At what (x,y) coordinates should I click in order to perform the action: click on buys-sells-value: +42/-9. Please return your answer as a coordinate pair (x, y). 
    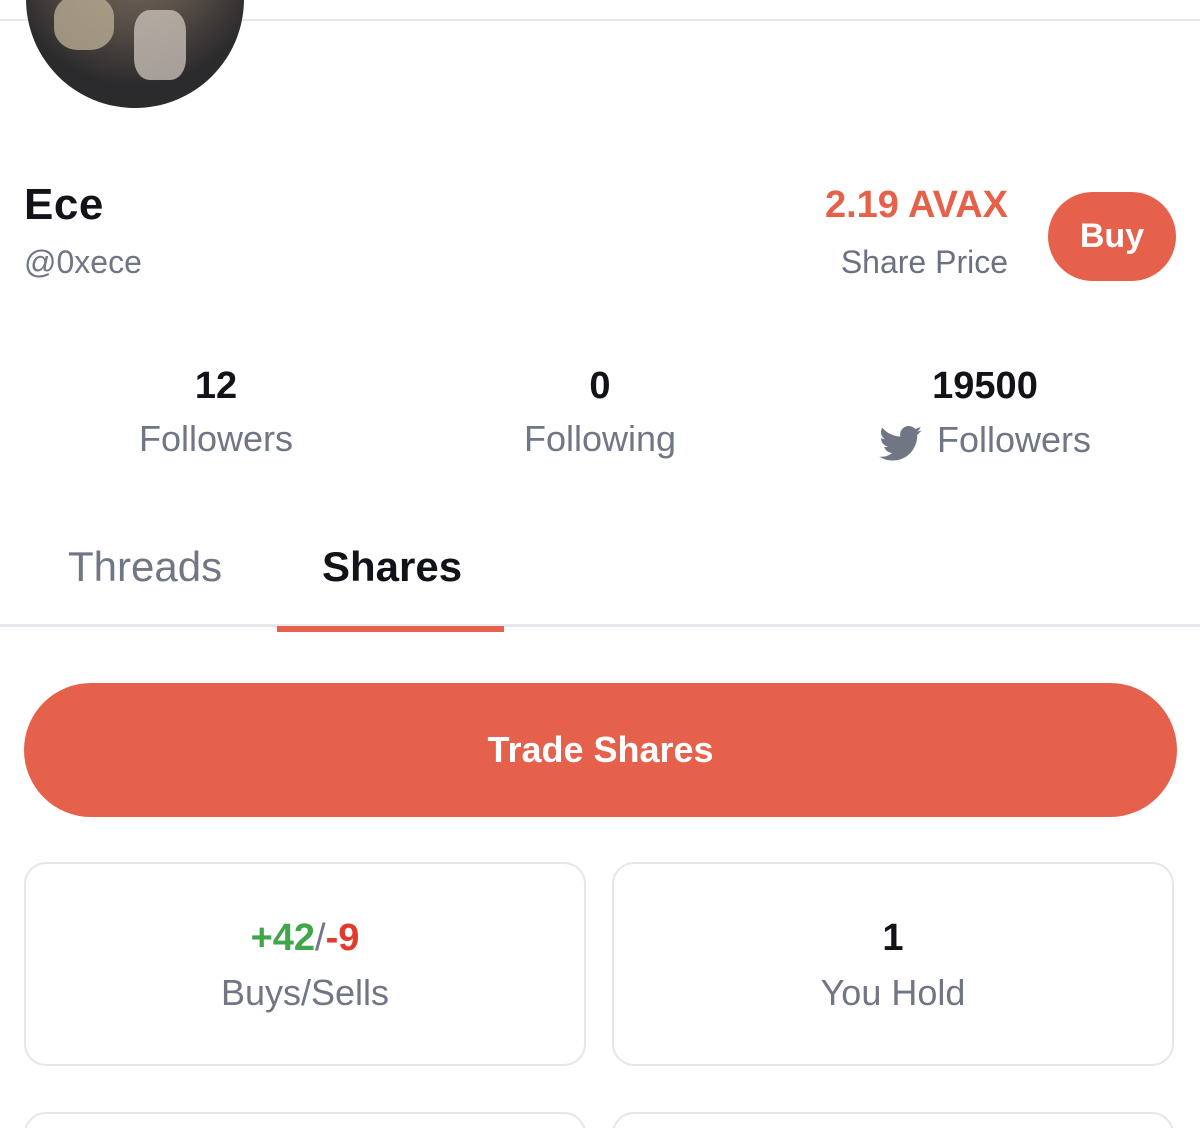
    Looking at the image, I should click on (305, 938).